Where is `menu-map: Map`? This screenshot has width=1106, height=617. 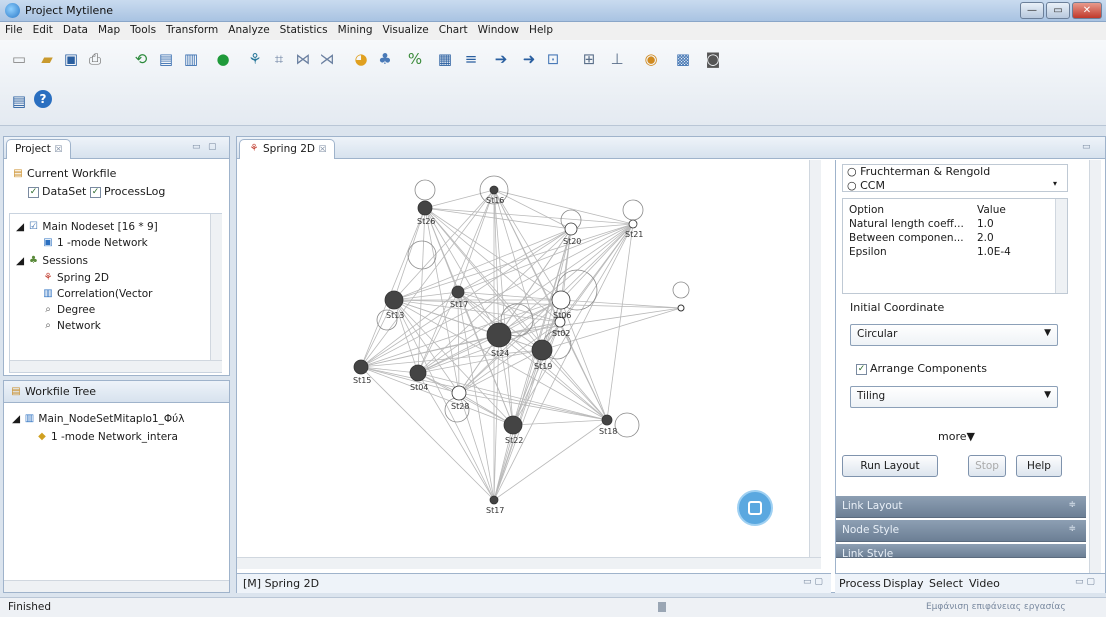 menu-map: Map is located at coordinates (109, 30).